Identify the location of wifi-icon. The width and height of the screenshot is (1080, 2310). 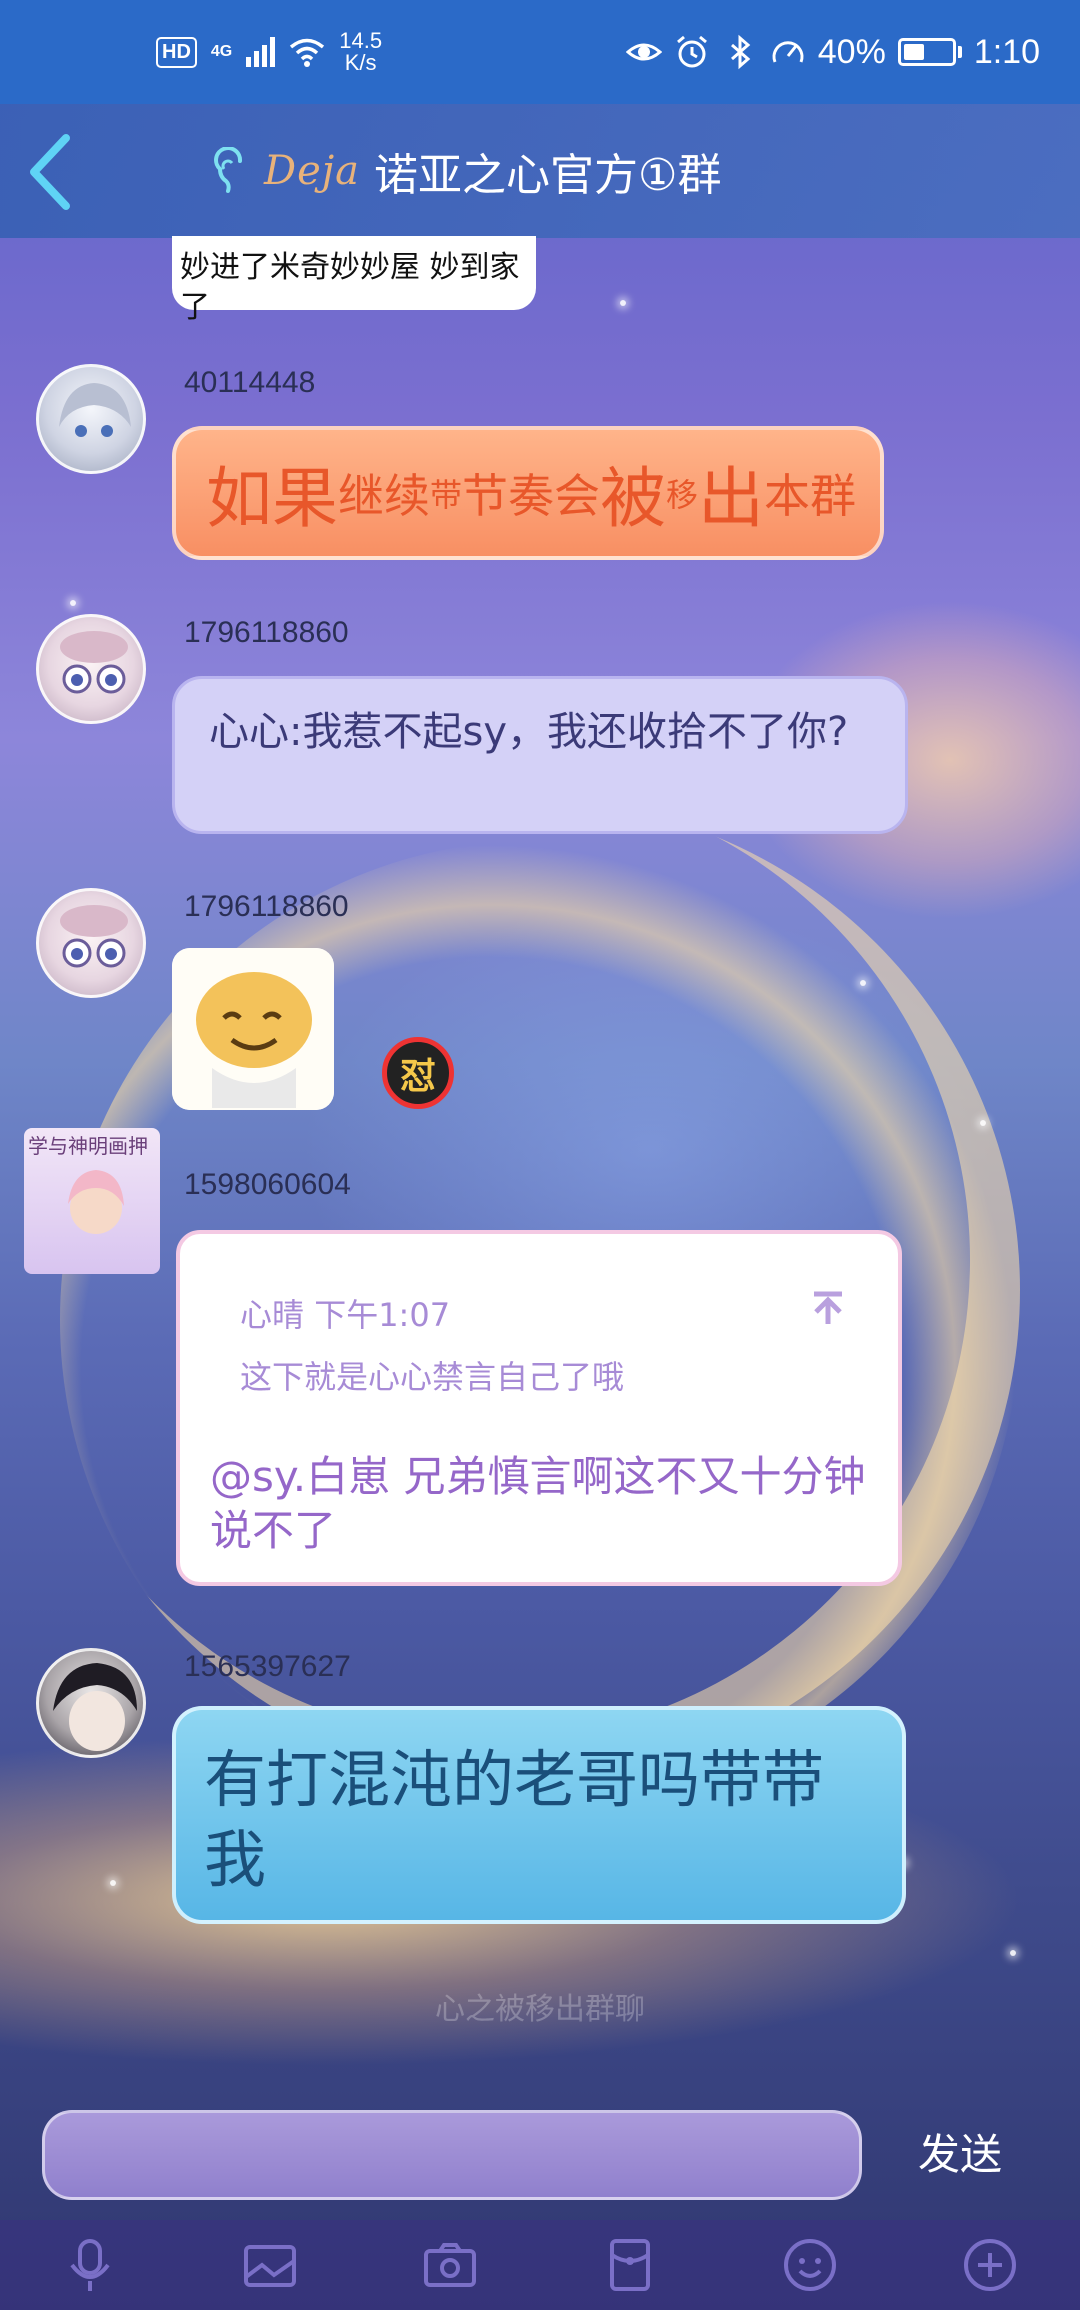
(307, 52).